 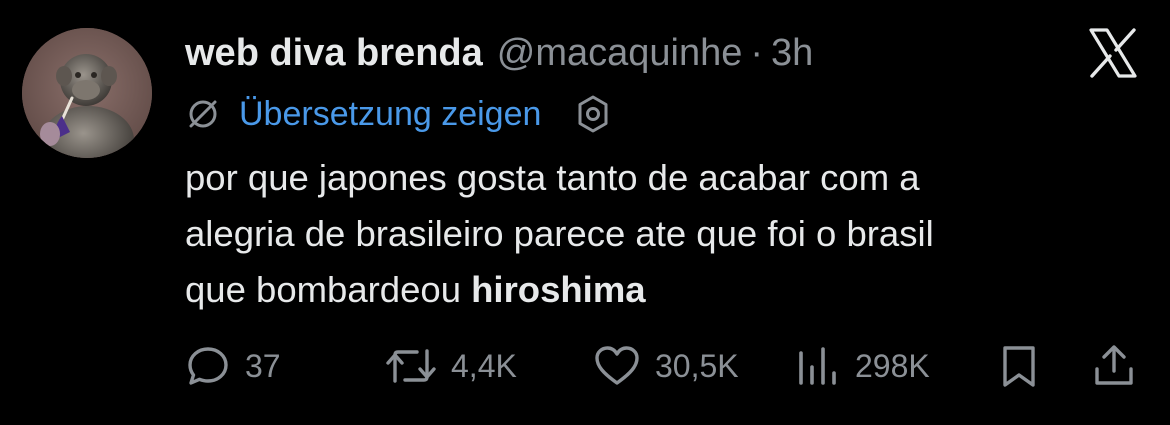 What do you see at coordinates (328, 289) in the screenshot?
I see `tweet-text-line-3: que bombardeou` at bounding box center [328, 289].